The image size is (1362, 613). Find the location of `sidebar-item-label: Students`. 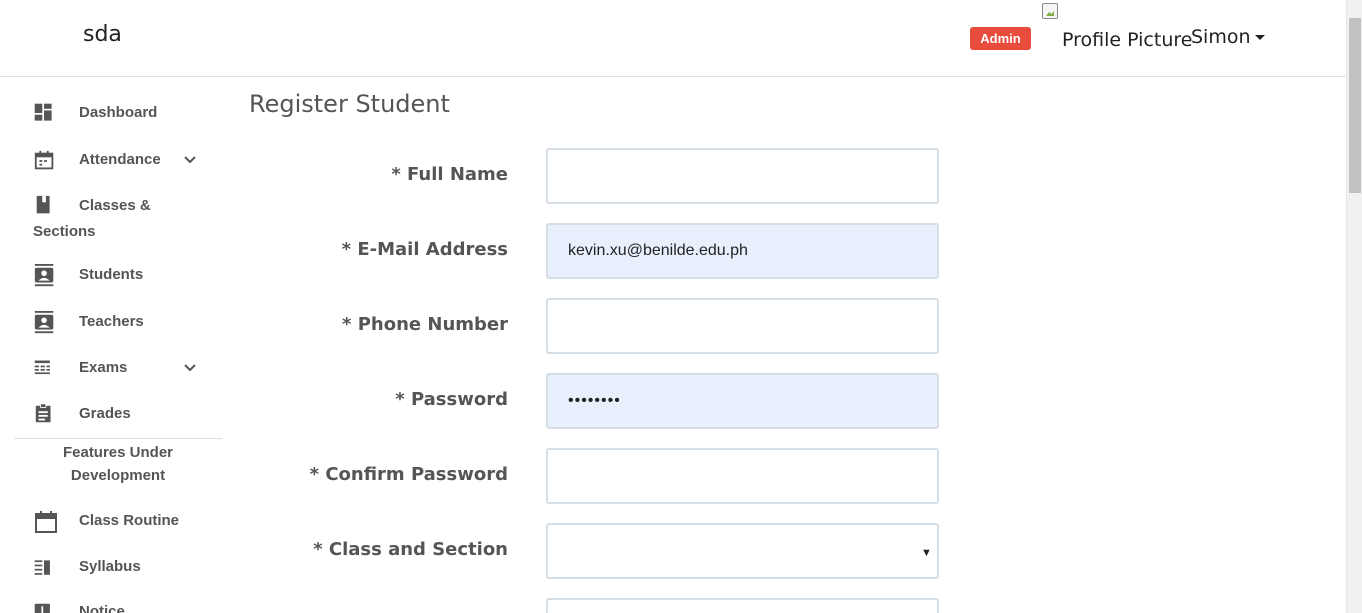

sidebar-item-label: Students is located at coordinates (111, 274).